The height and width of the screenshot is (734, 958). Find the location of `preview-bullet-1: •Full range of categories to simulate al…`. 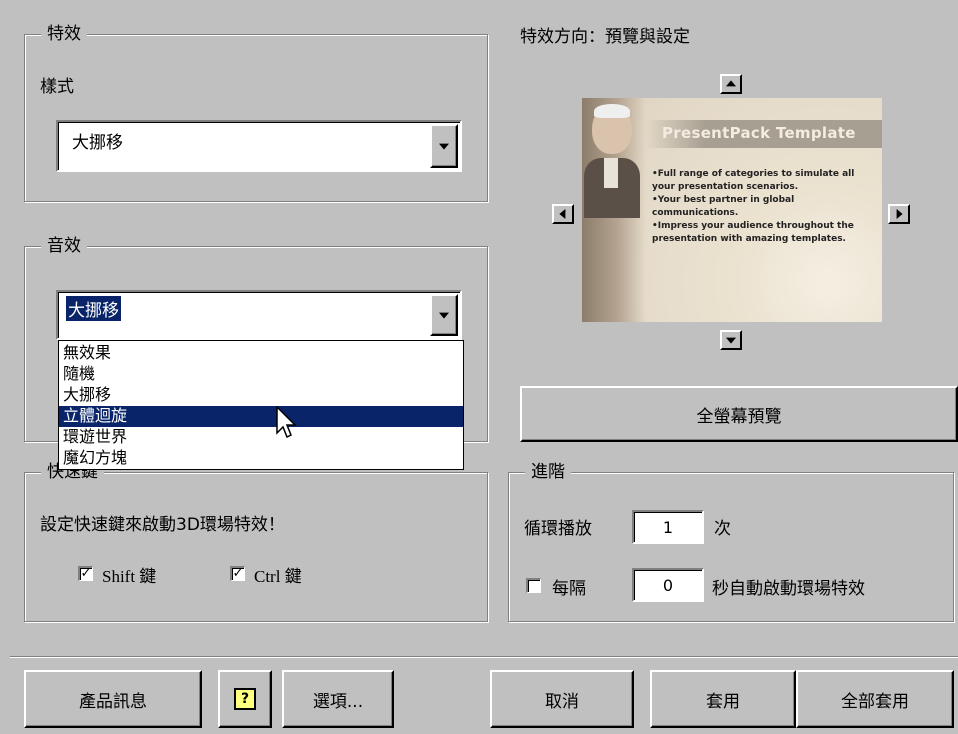

preview-bullet-1: •Full range of categories to simulate al… is located at coordinates (753, 180).